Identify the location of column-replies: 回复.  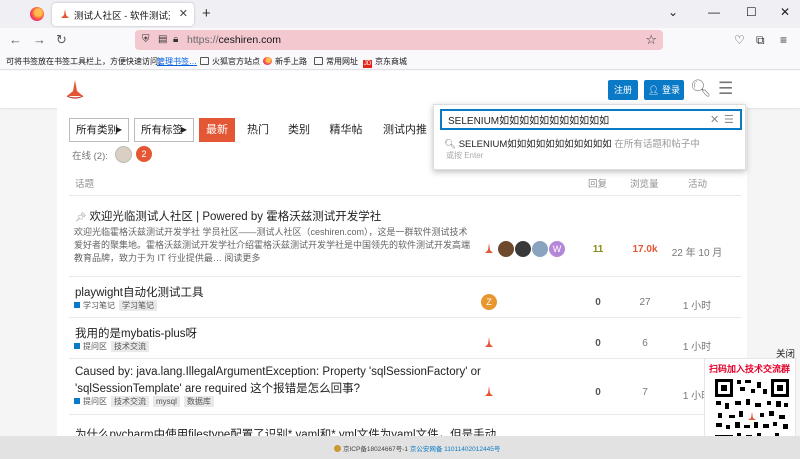
(597, 183).